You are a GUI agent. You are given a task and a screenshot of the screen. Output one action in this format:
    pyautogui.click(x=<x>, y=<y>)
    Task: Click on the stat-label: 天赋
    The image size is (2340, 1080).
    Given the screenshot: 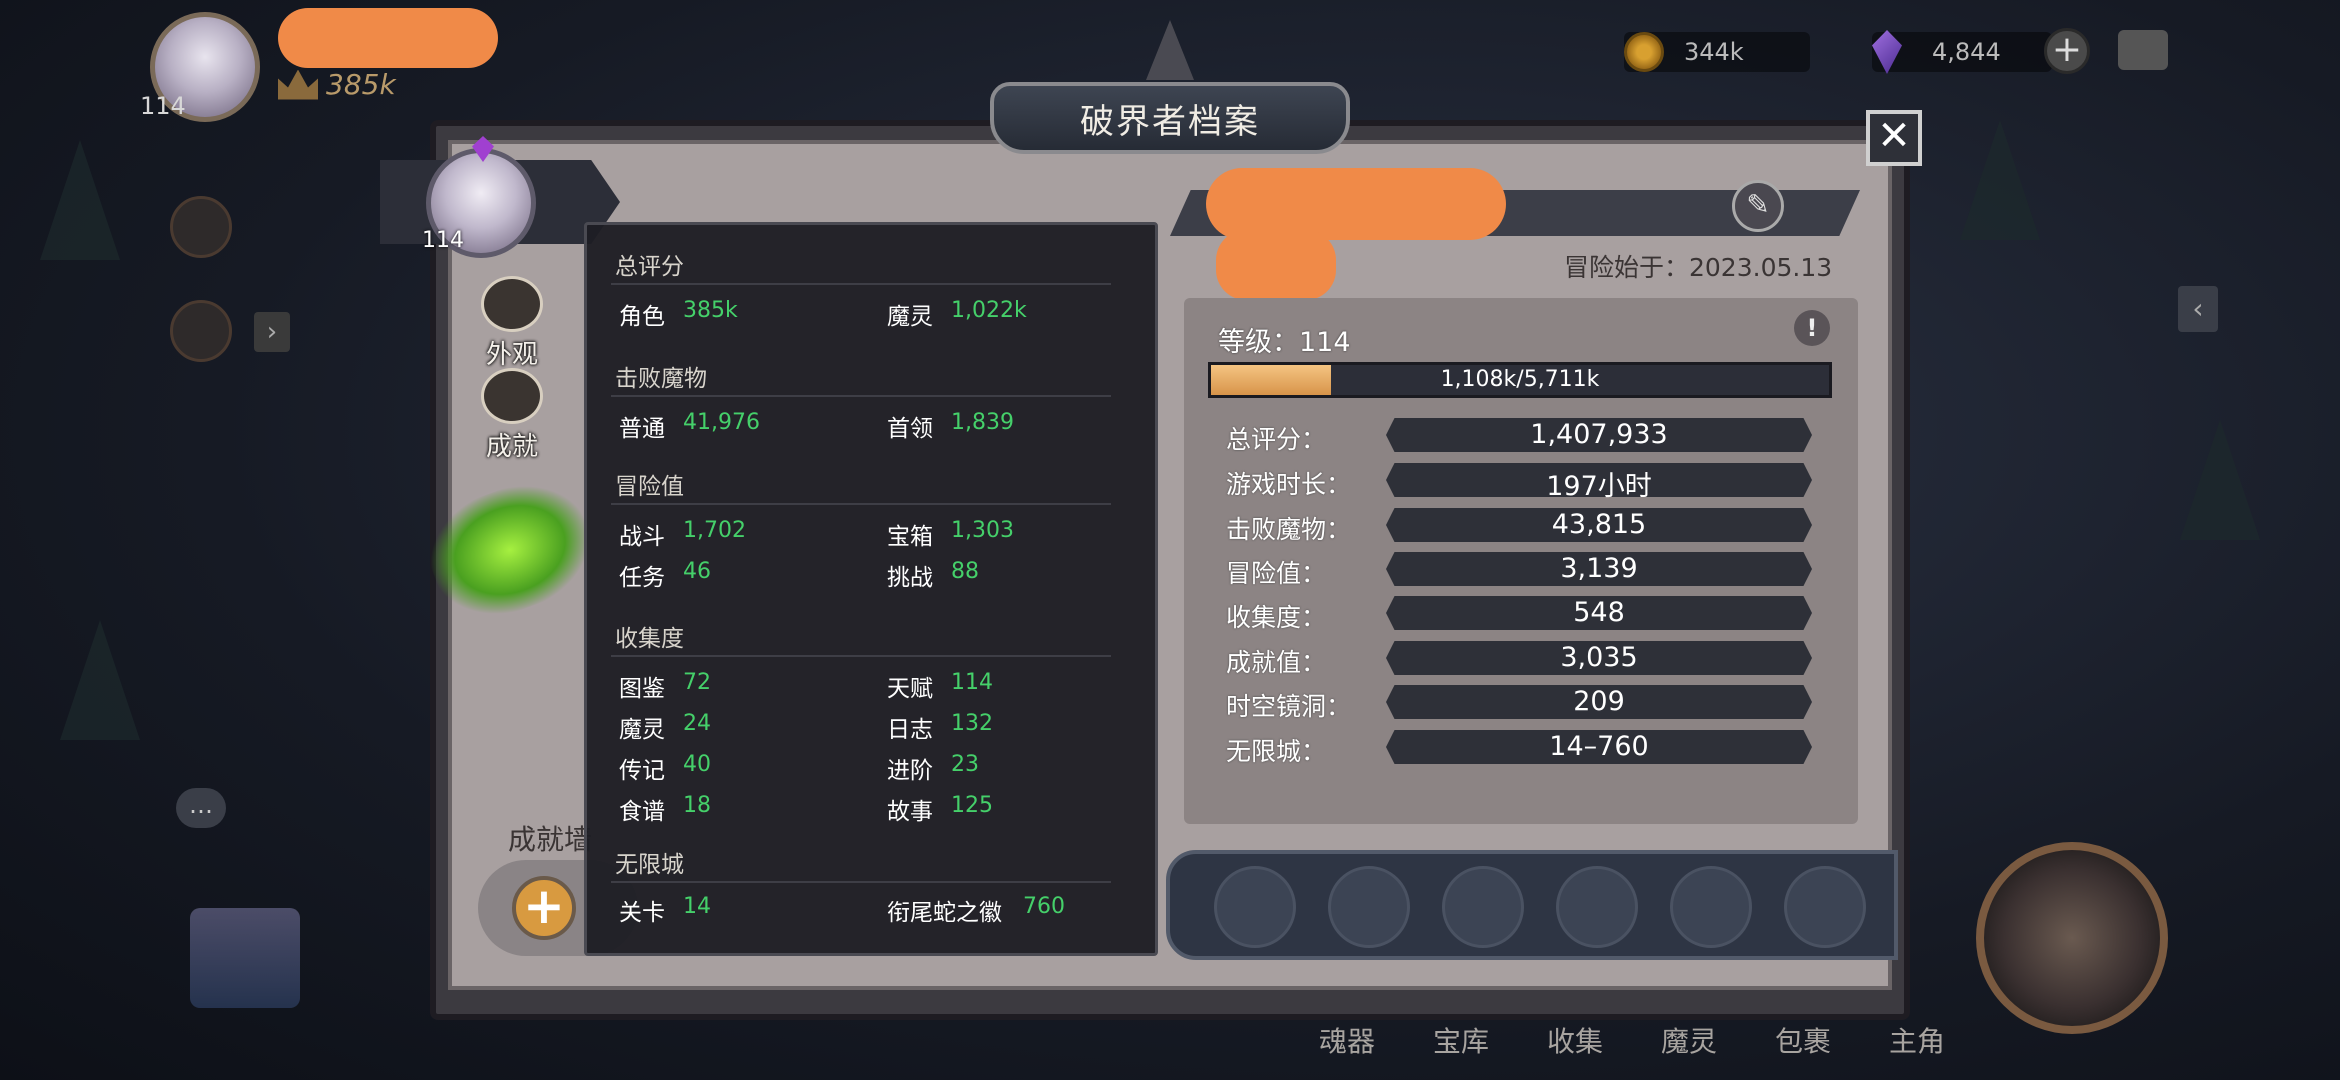 What is the action you would take?
    pyautogui.click(x=910, y=689)
    